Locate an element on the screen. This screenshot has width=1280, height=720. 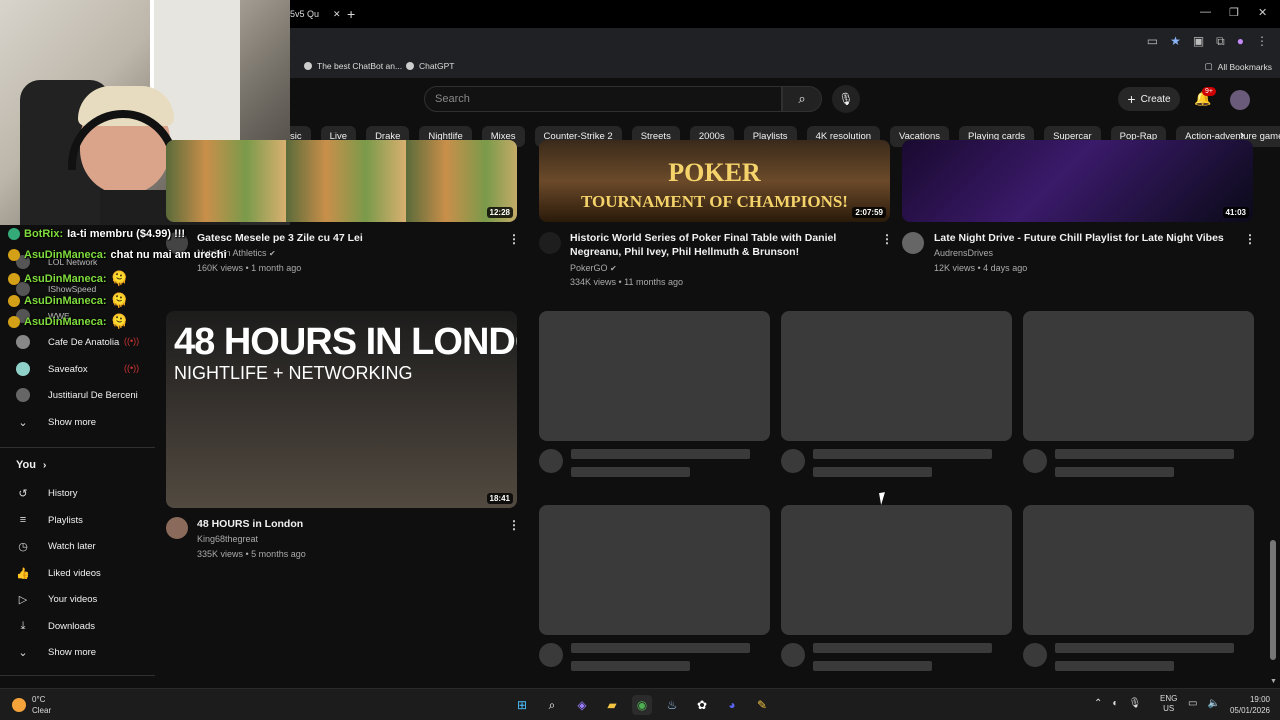
sidebar-show-more-you: ⌄ Show more is located at coordinates (56, 652).